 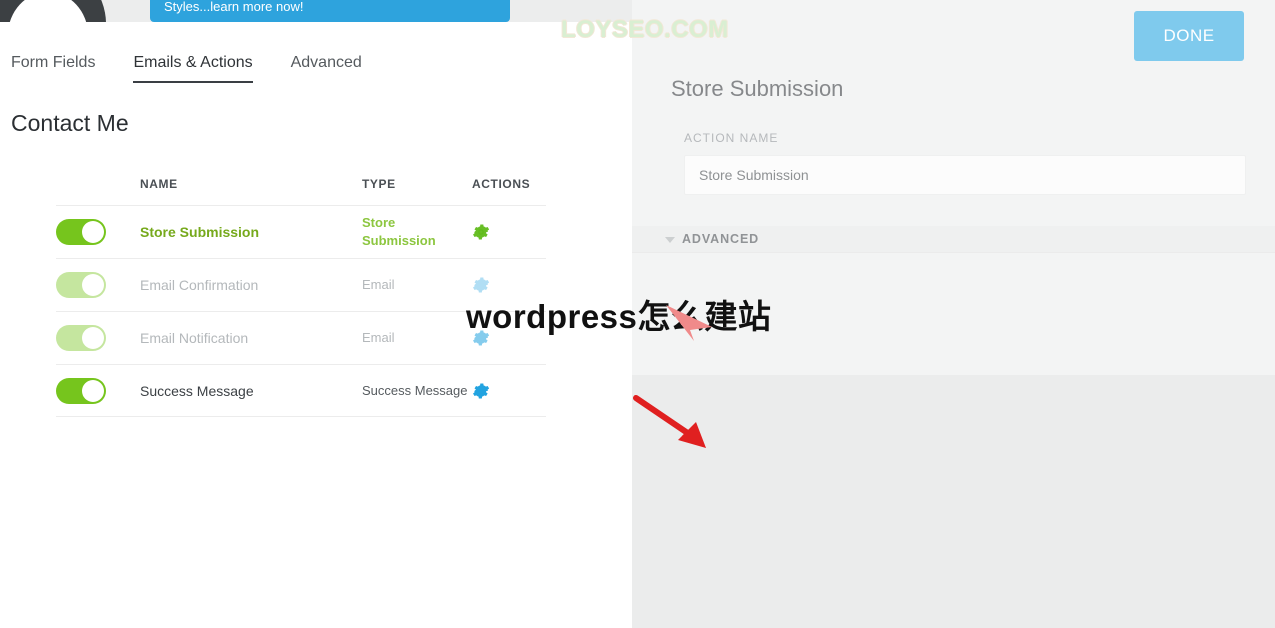 What do you see at coordinates (81, 232) in the screenshot?
I see `toggle-store-submission` at bounding box center [81, 232].